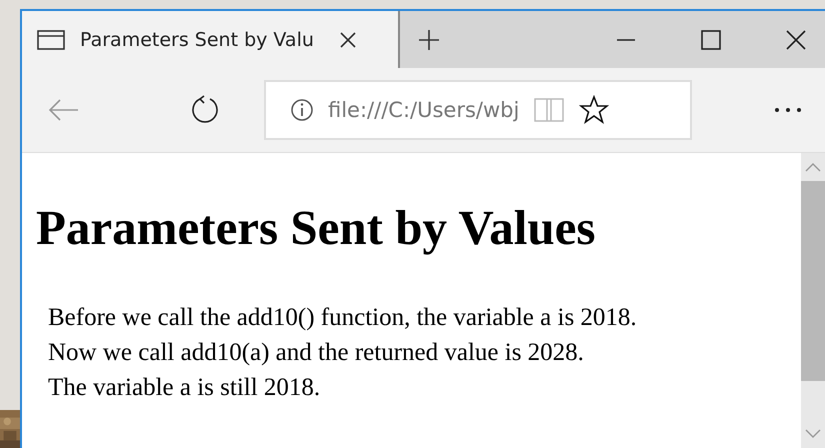 The height and width of the screenshot is (448, 825). What do you see at coordinates (348, 40) in the screenshot?
I see `close-tab-icon` at bounding box center [348, 40].